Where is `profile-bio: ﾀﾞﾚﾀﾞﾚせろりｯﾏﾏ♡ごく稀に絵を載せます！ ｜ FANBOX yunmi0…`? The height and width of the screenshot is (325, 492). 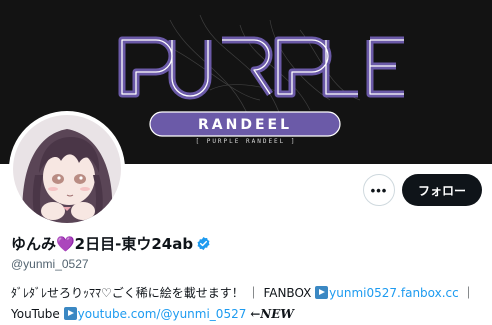
profile-bio: ﾀﾞﾚﾀﾞﾚせろりｯﾏﾏ♡ごく稀に絵を載せます！ ｜ FANBOX yunmi0… is located at coordinates (248, 304).